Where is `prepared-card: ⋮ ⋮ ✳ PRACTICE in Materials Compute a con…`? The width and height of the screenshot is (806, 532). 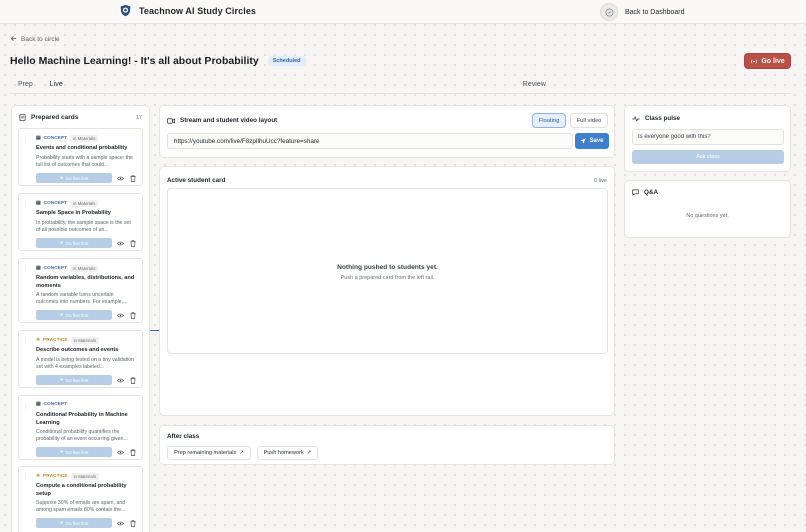 prepared-card: ⋮ ⋮ ✳ PRACTICE in Materials Compute a con… is located at coordinates (80, 499).